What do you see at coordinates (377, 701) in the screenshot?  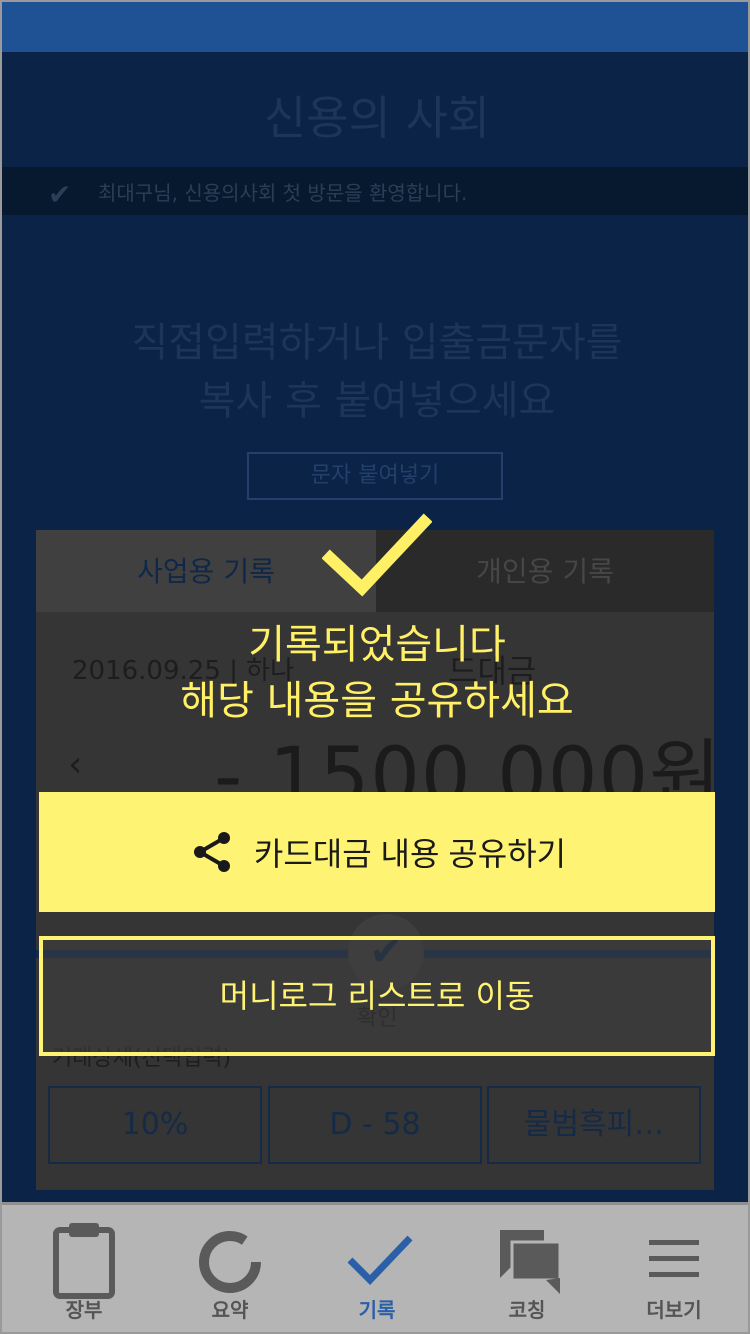 I see `modal-message-line-2: 해당 내용을 공유하세요` at bounding box center [377, 701].